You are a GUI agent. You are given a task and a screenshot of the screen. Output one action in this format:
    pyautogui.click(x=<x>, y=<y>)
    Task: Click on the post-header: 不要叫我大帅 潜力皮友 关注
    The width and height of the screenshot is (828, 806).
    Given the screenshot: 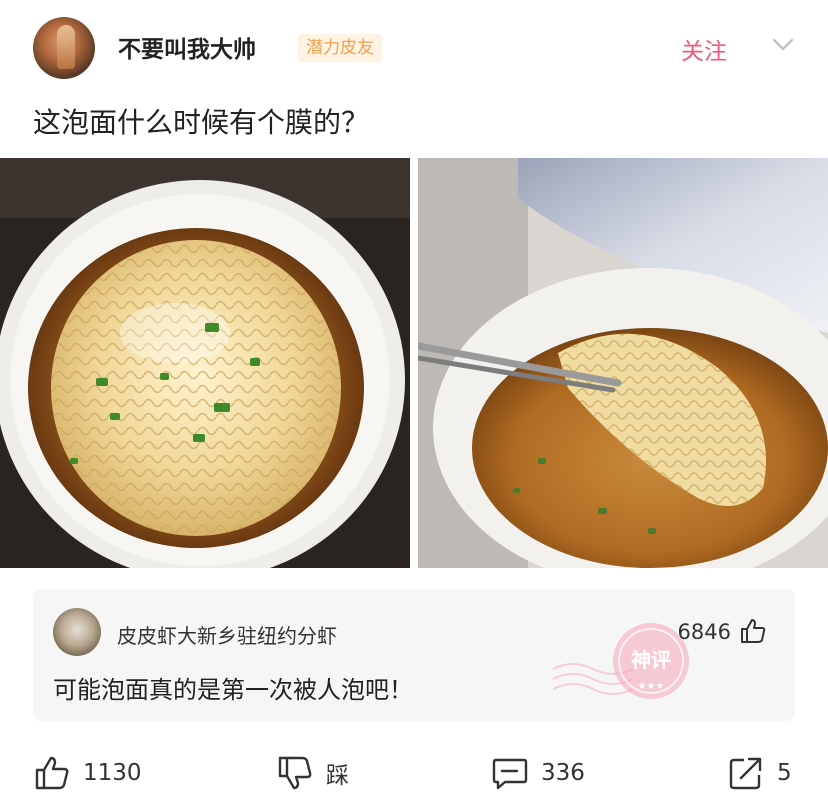 What is the action you would take?
    pyautogui.click(x=414, y=48)
    